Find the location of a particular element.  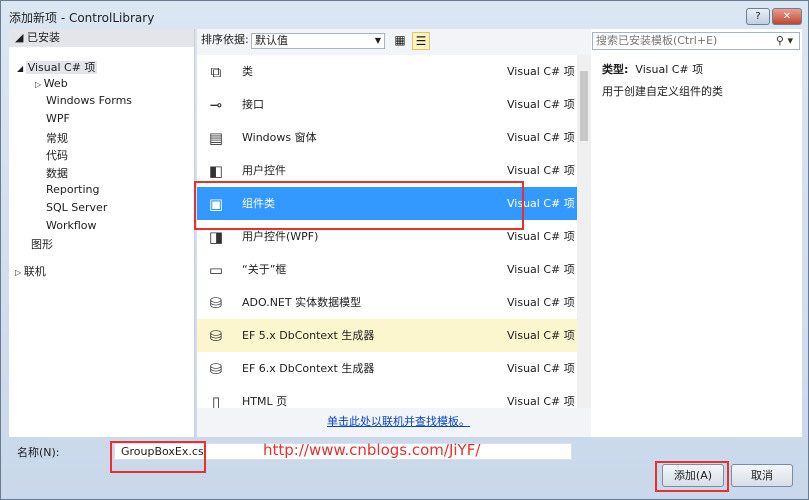

installed-label: 已安装 is located at coordinates (43, 37).